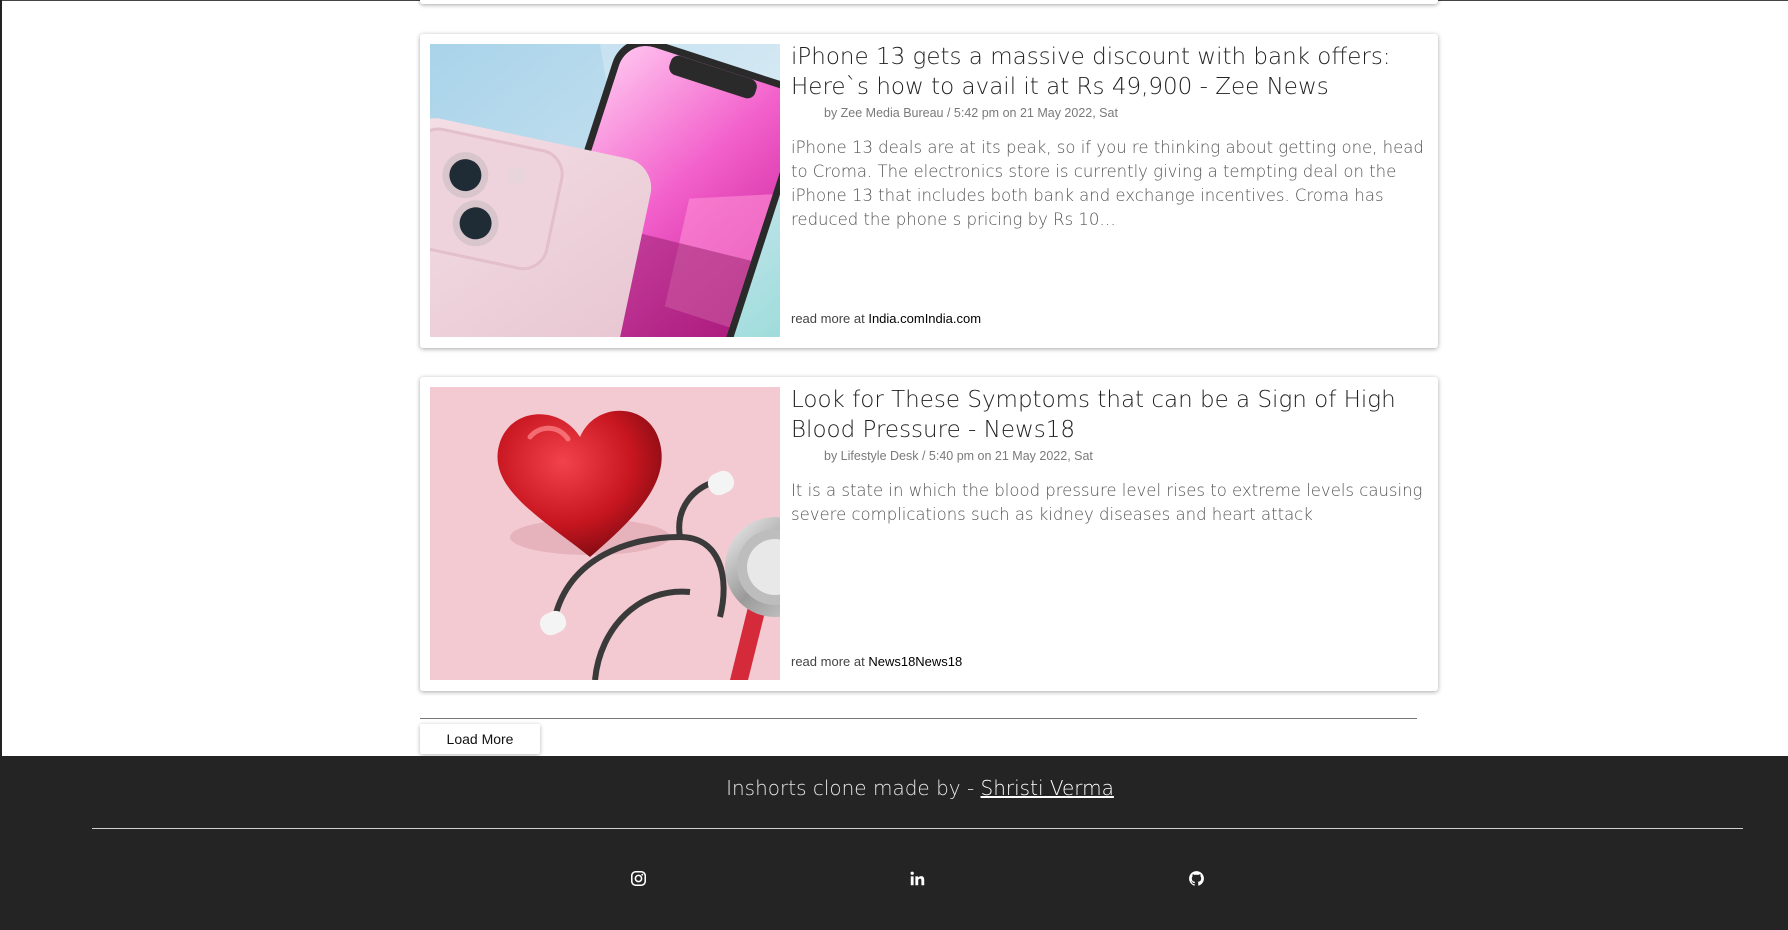  I want to click on iphone-13-image, so click(605, 190).